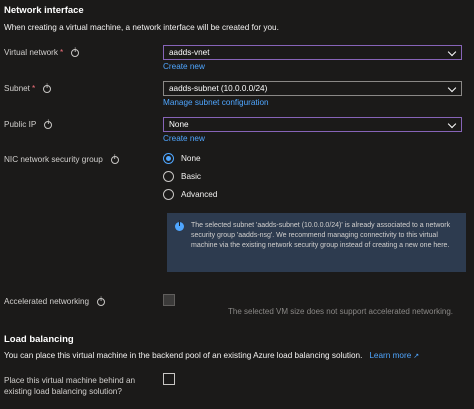 Image resolution: width=474 pixels, height=409 pixels. Describe the element at coordinates (70, 380) in the screenshot. I see `place-behind-lb-label-line1: Place this virtual machine behind an` at that location.